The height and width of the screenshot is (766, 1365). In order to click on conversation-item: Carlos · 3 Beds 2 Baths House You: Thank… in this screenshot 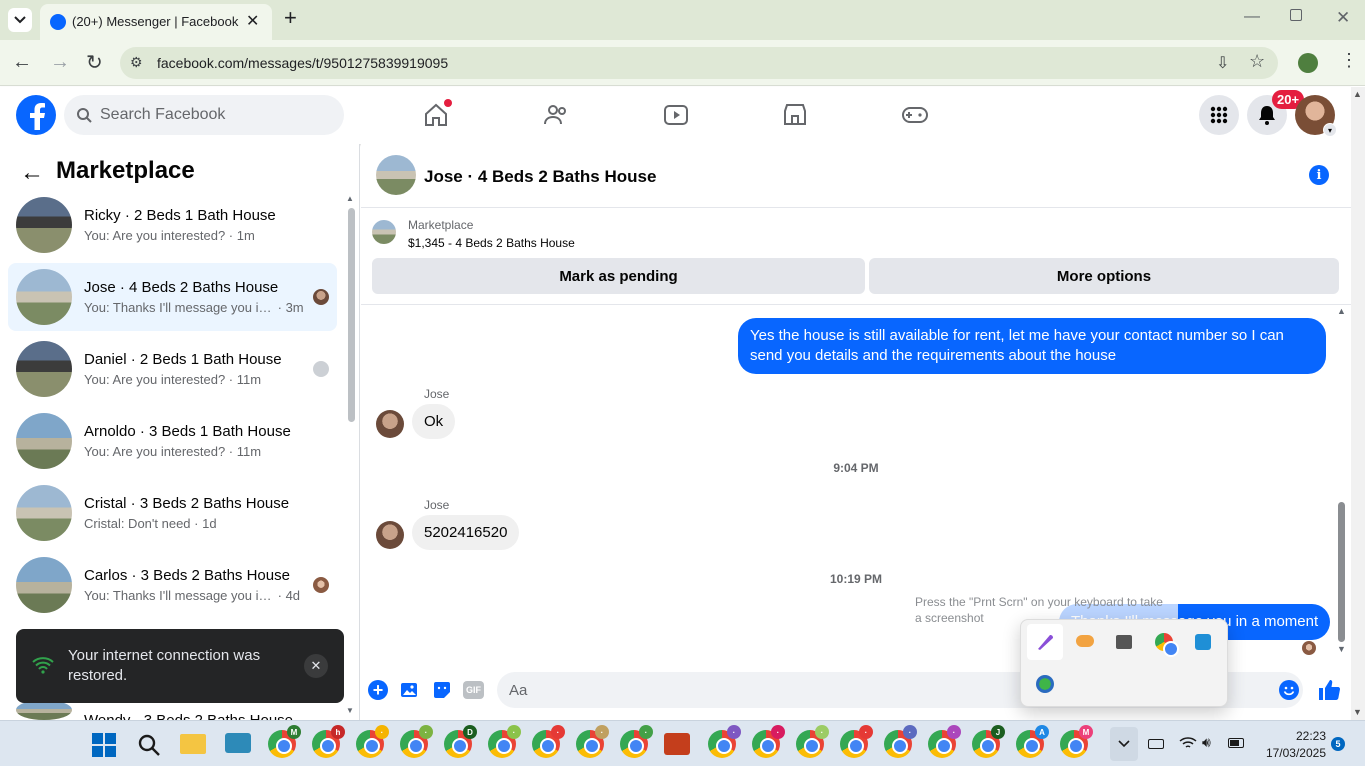, I will do `click(172, 585)`.